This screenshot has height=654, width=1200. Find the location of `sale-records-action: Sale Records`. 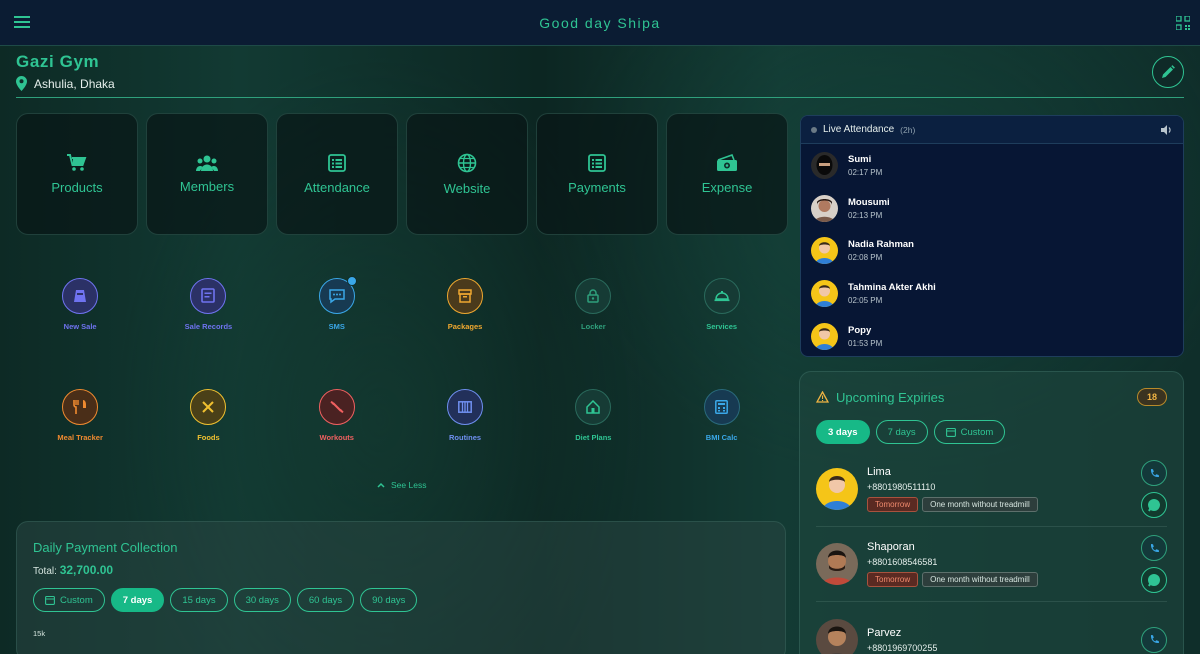

sale-records-action: Sale Records is located at coordinates (208, 304).